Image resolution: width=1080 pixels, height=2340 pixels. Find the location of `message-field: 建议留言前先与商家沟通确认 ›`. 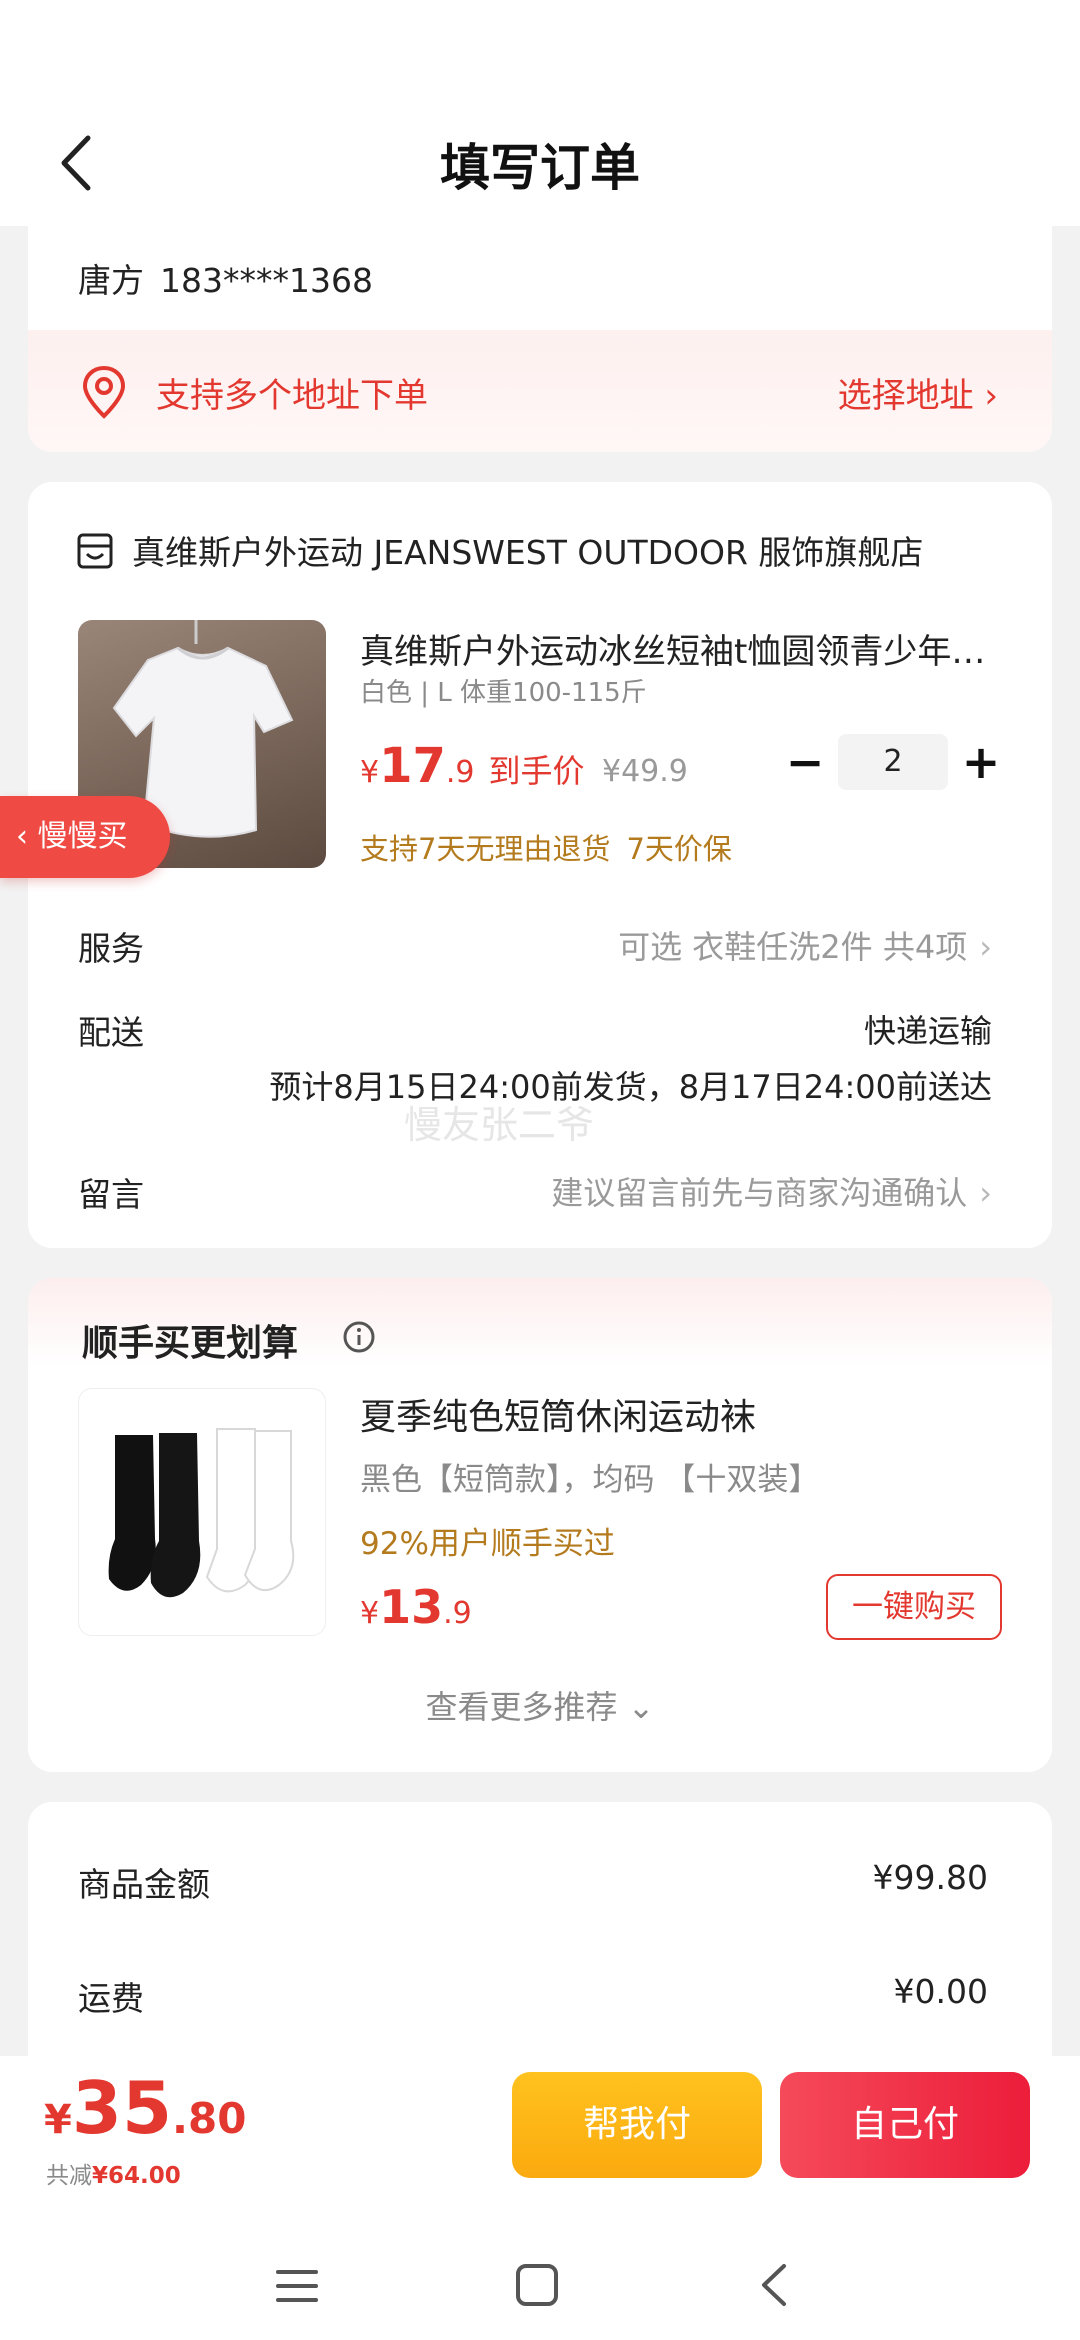

message-field: 建议留言前先与商家沟通确认 › is located at coordinates (771, 1191).